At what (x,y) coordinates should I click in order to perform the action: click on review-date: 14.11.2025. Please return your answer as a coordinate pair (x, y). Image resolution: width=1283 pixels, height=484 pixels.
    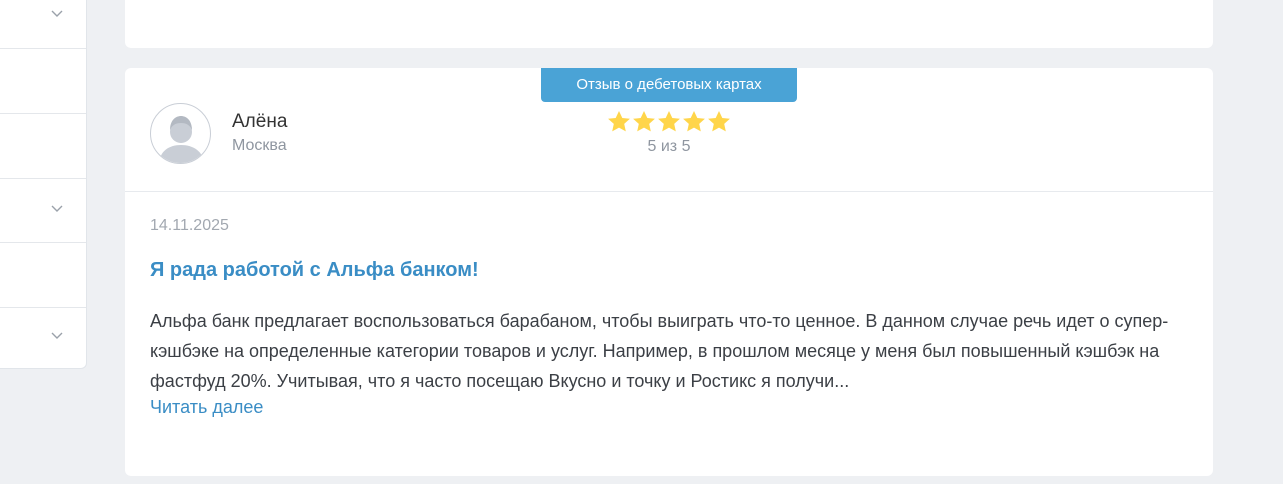
    Looking at the image, I should click on (189, 225).